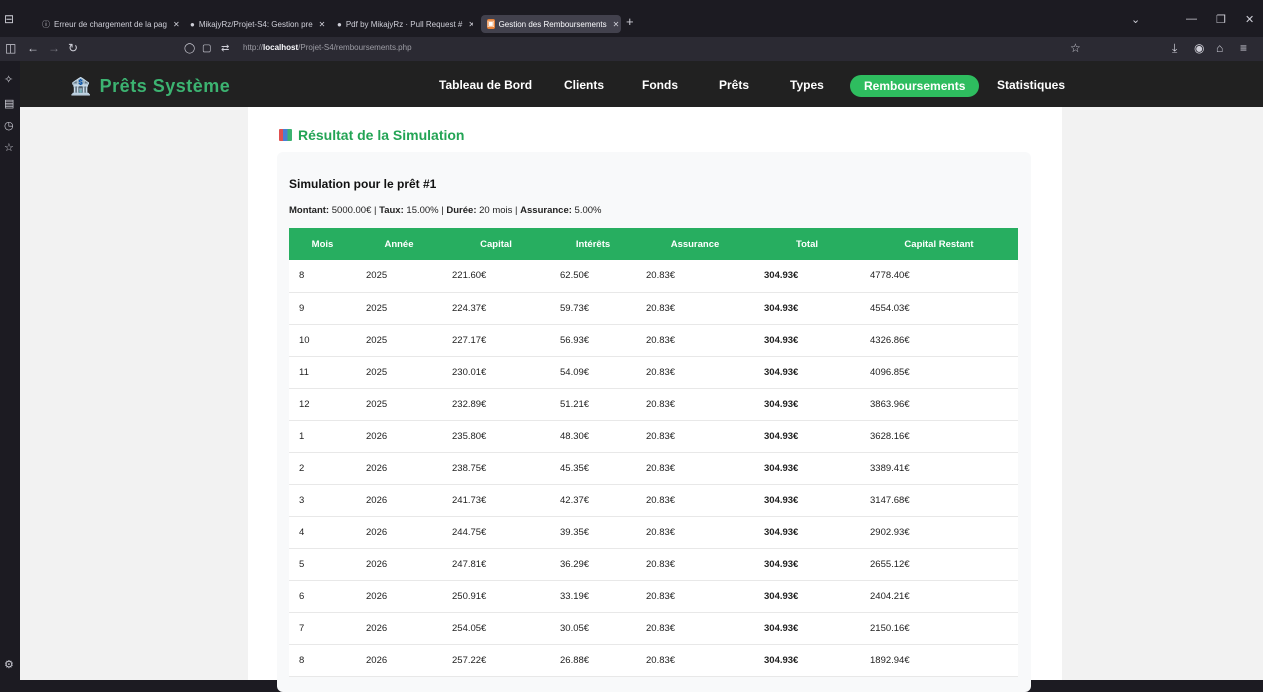 The width and height of the screenshot is (1263, 692). I want to click on tab-title: Pdf by MikajyRz · Pull Request #, so click(404, 24).